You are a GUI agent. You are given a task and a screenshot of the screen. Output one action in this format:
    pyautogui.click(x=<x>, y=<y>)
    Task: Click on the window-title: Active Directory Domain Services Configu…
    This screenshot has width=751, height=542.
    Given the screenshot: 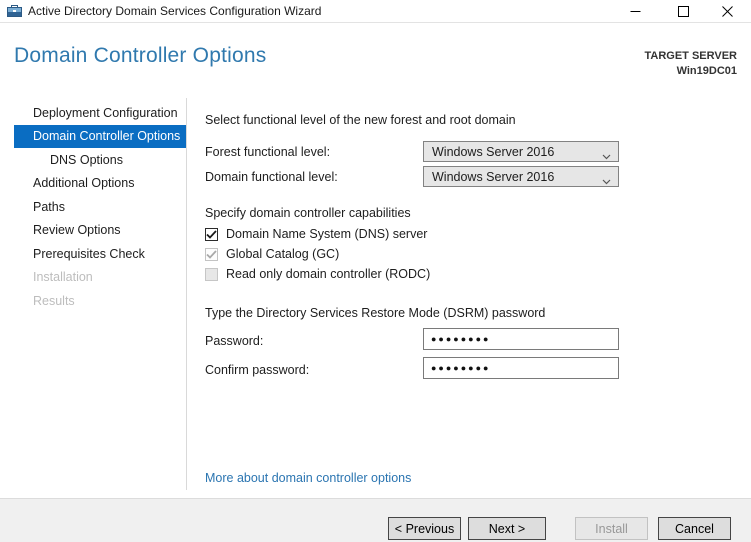 What is the action you would take?
    pyautogui.click(x=175, y=11)
    